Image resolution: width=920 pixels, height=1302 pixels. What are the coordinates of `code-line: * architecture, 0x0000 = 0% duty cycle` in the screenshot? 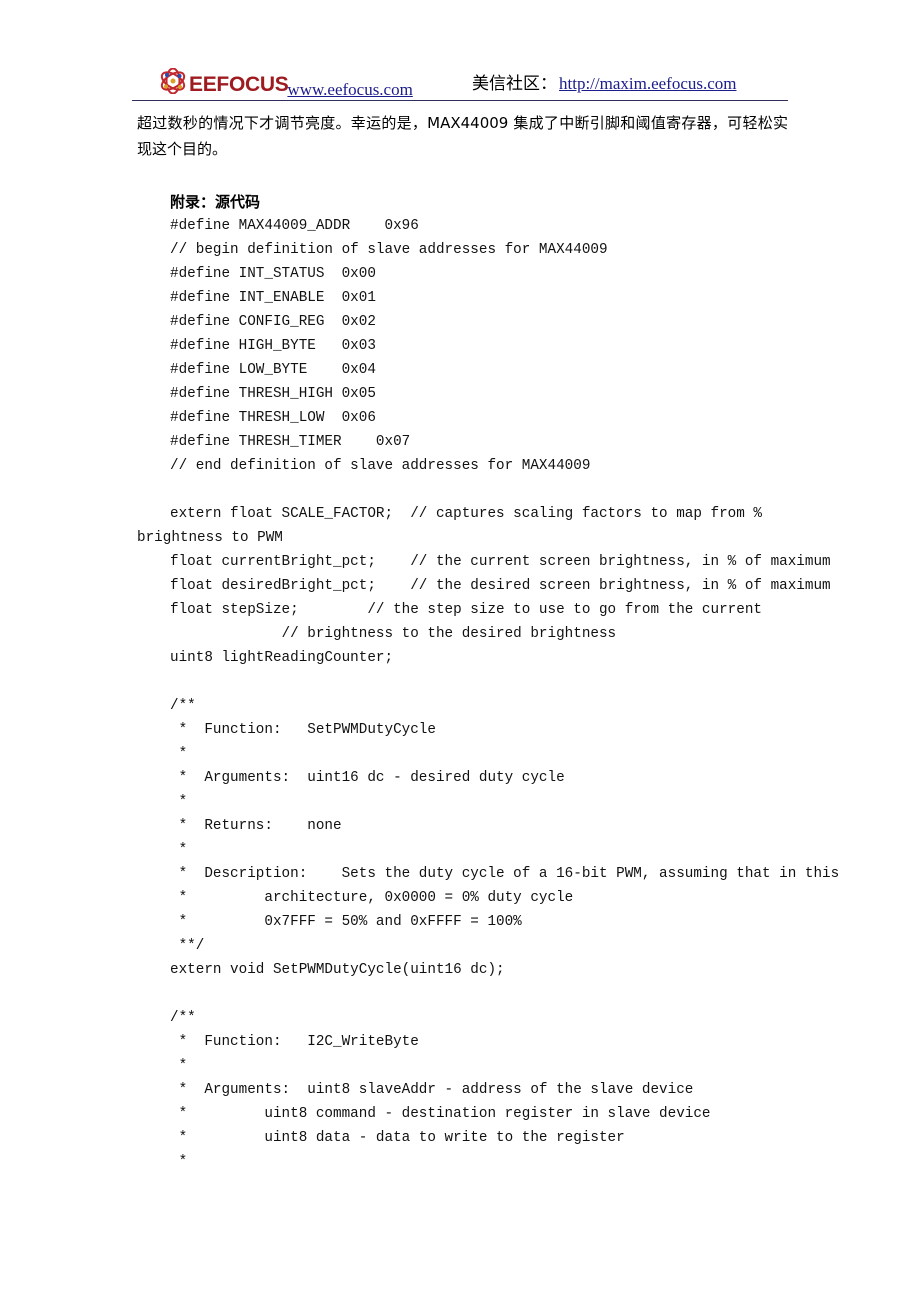 It's located at (372, 898).